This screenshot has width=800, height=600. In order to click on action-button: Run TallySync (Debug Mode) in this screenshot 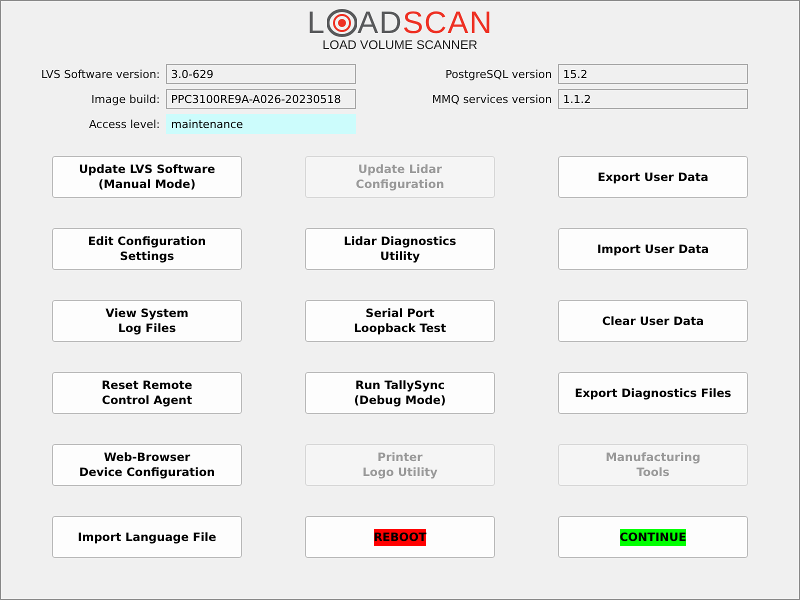, I will do `click(400, 393)`.